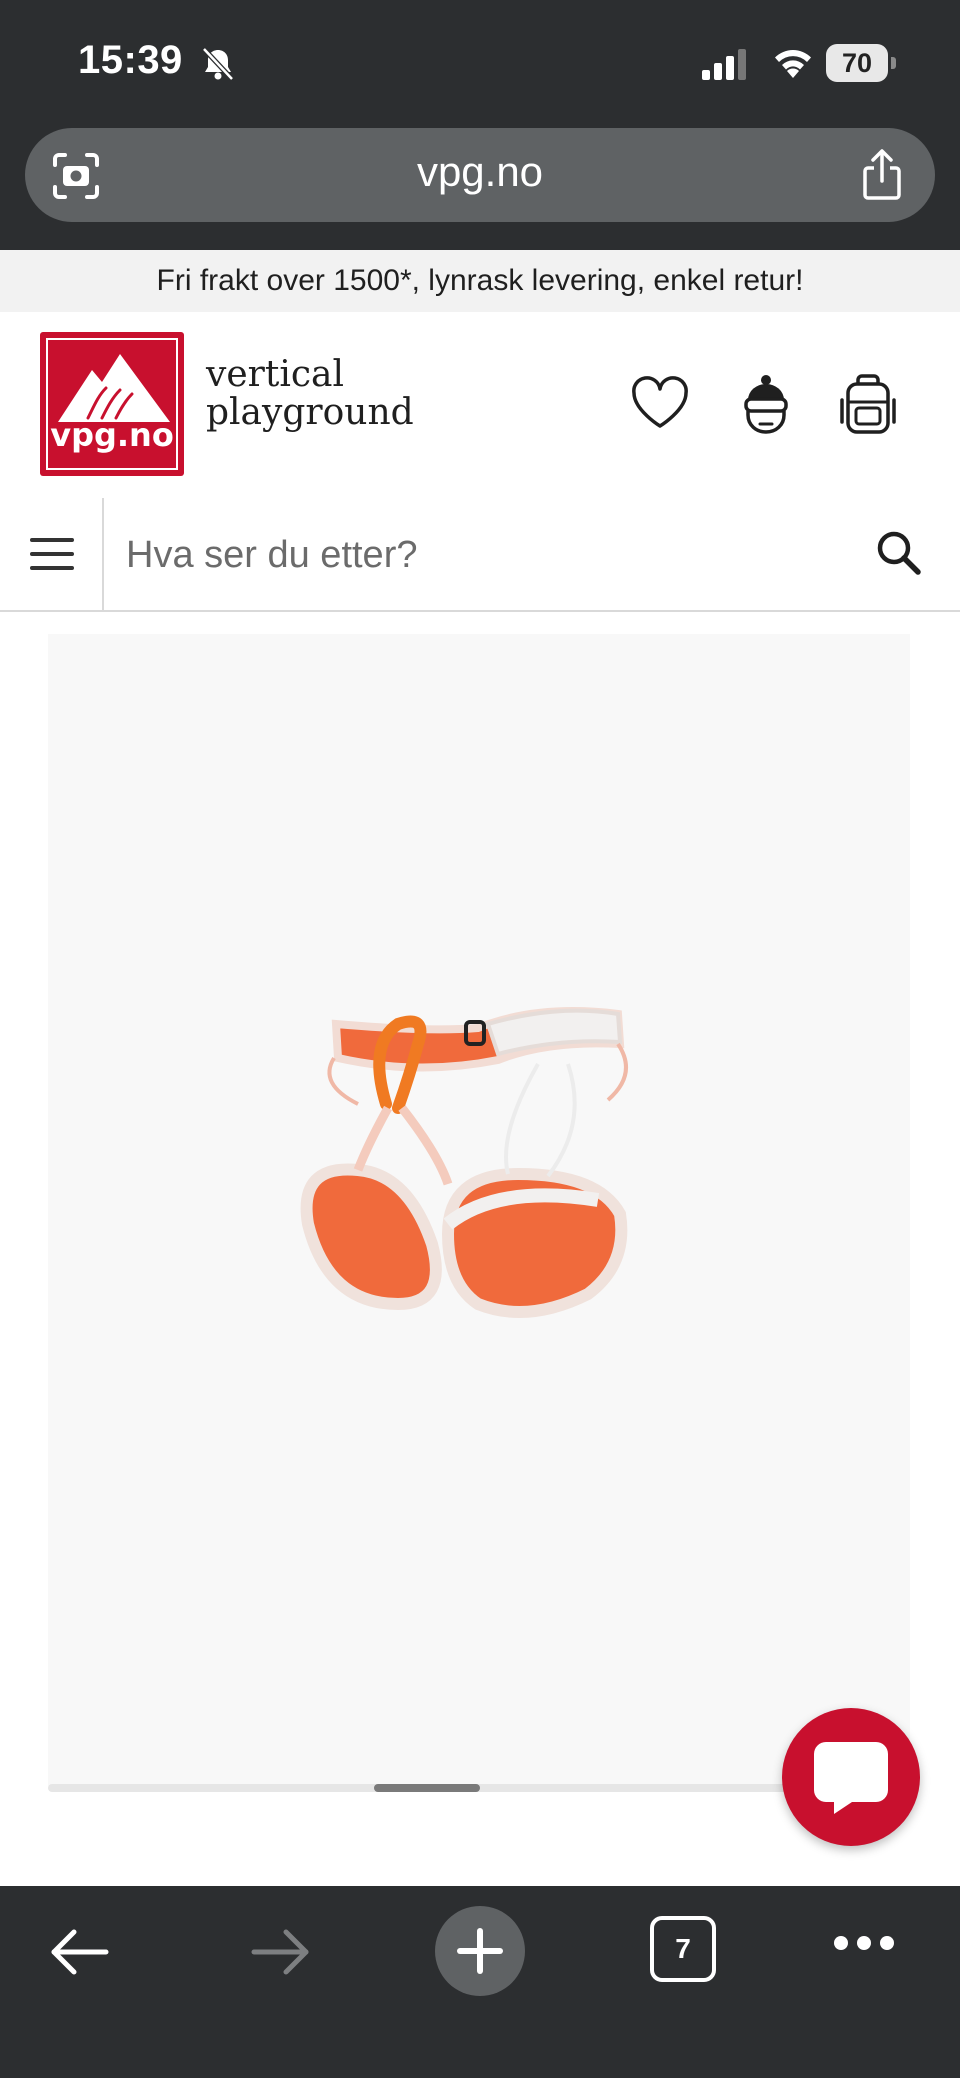  What do you see at coordinates (857, 63) in the screenshot?
I see `battery-level: 70` at bounding box center [857, 63].